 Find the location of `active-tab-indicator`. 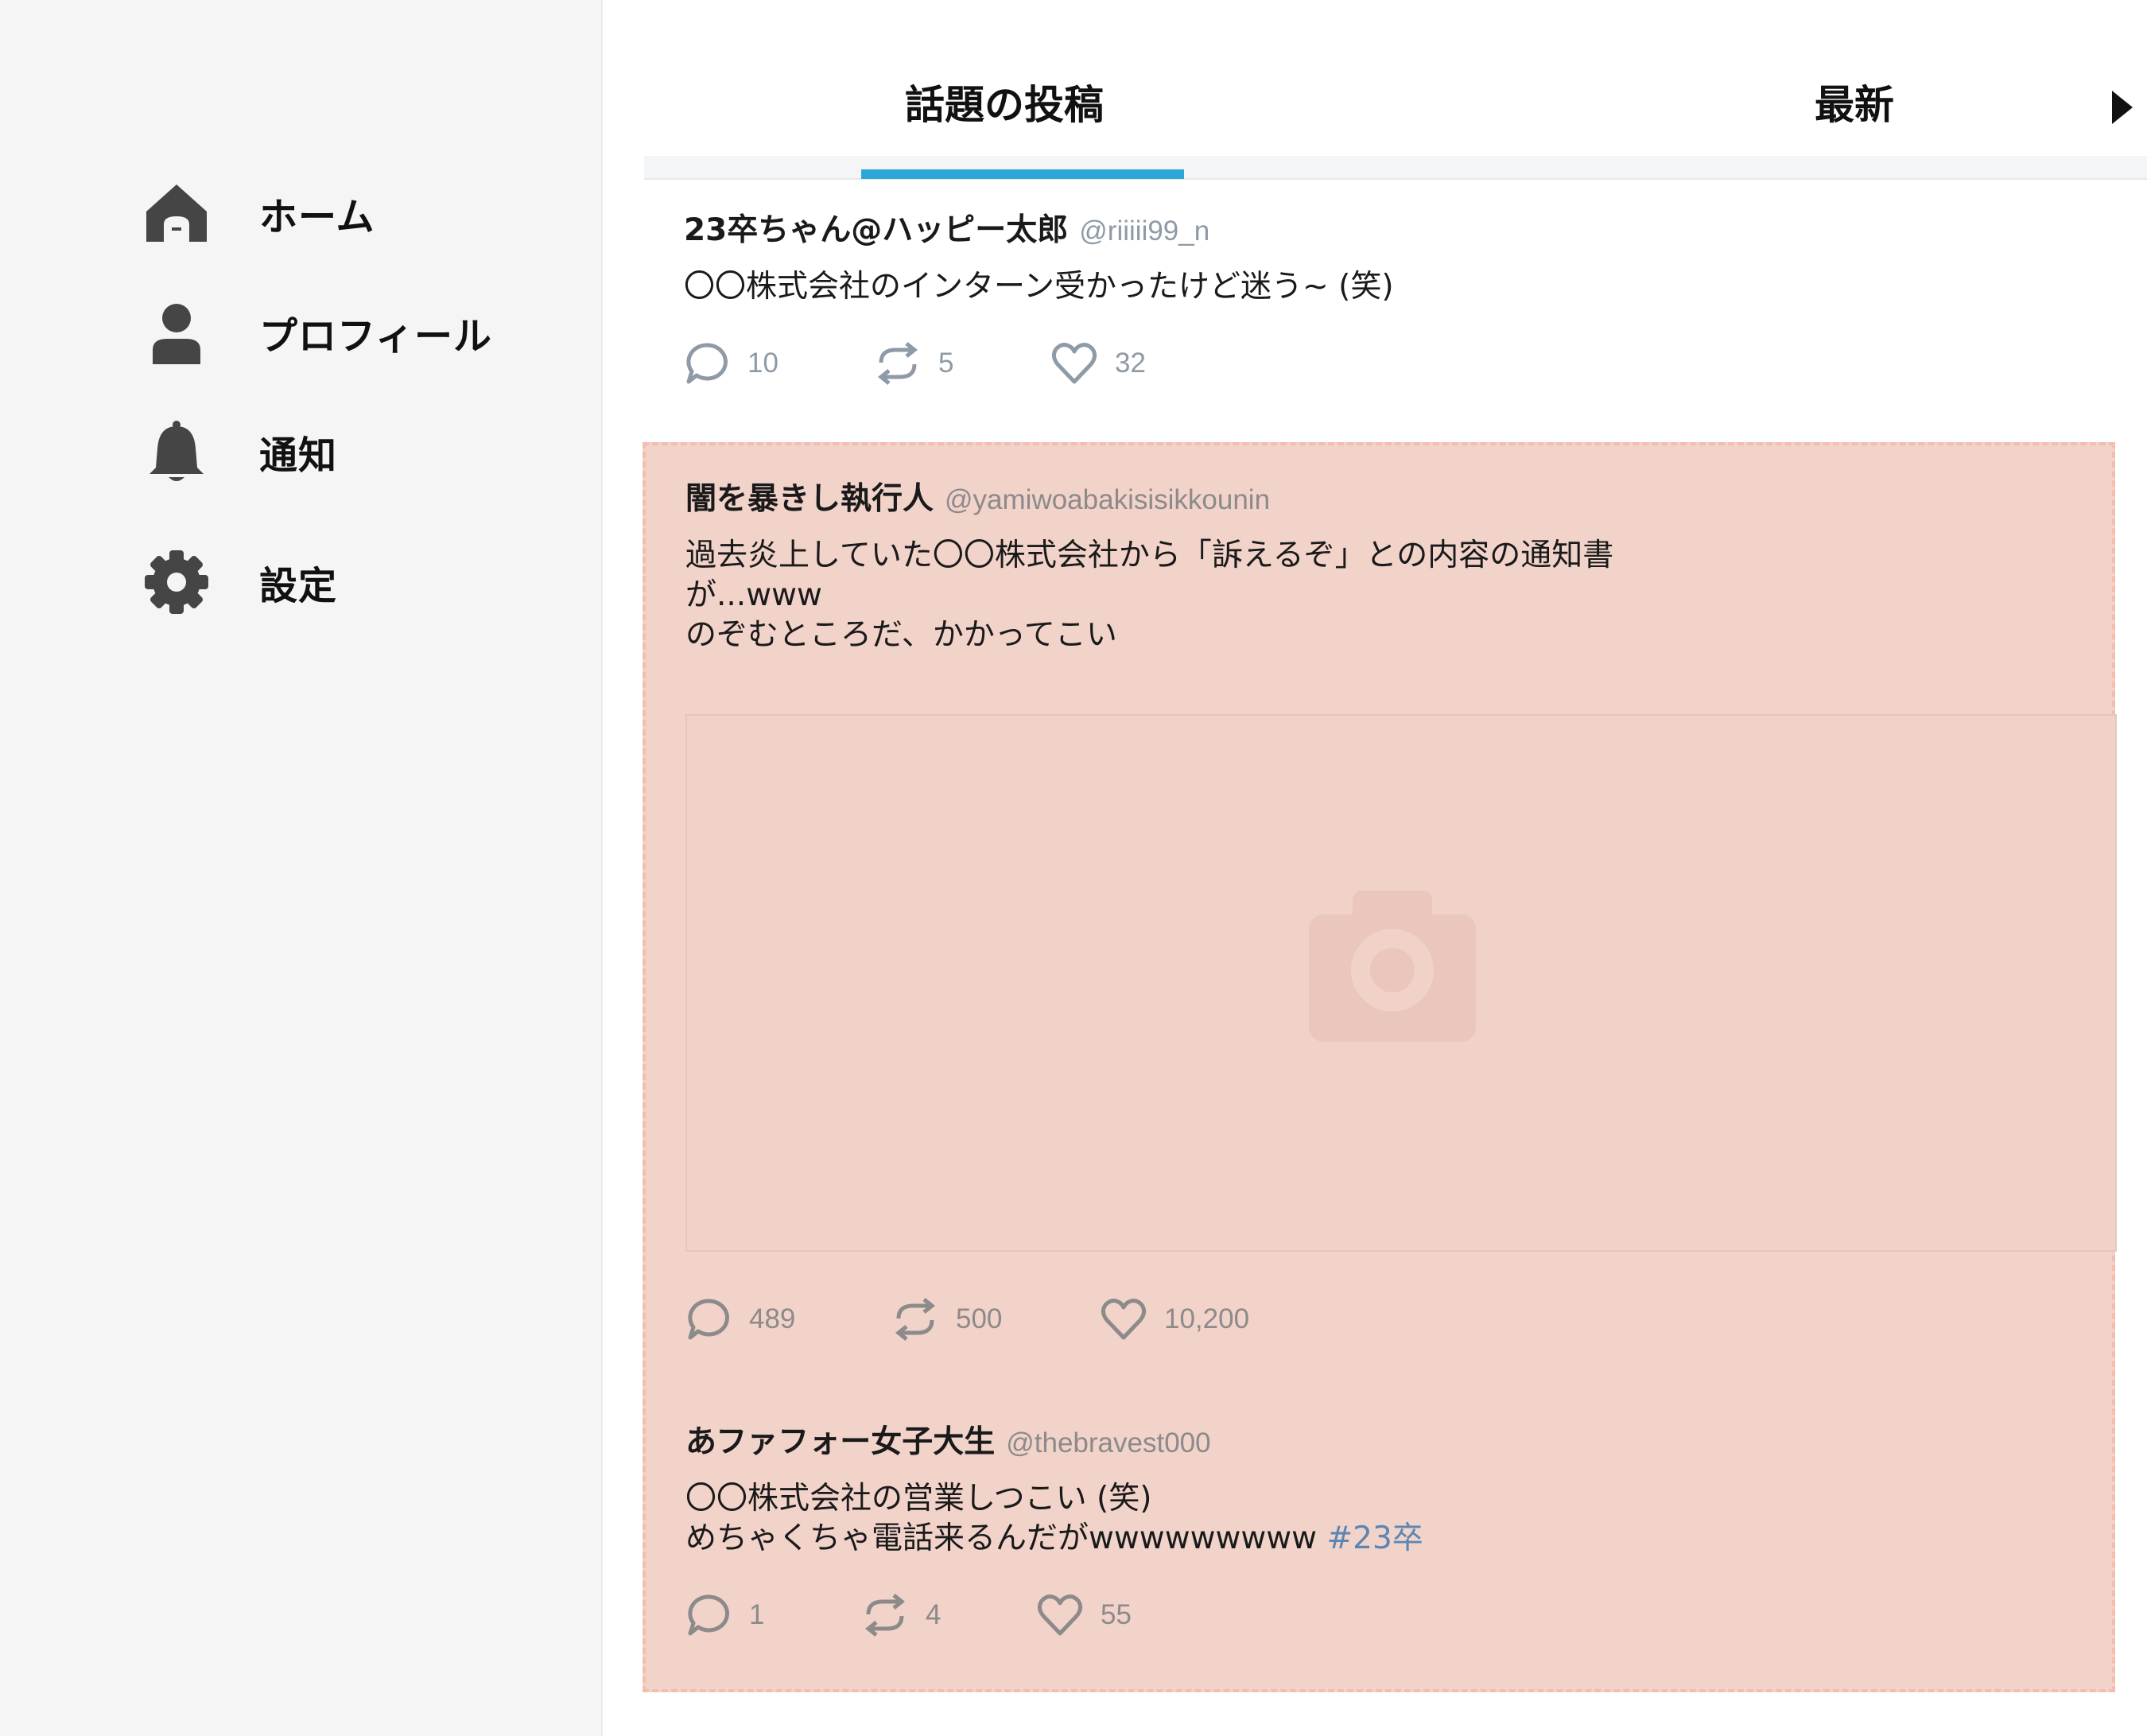

active-tab-indicator is located at coordinates (1022, 174).